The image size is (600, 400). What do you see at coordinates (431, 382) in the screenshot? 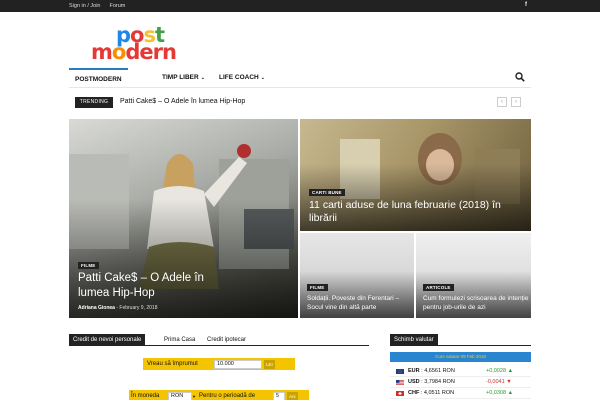
I see `exchange-rate: USD : 3,7984 RON` at bounding box center [431, 382].